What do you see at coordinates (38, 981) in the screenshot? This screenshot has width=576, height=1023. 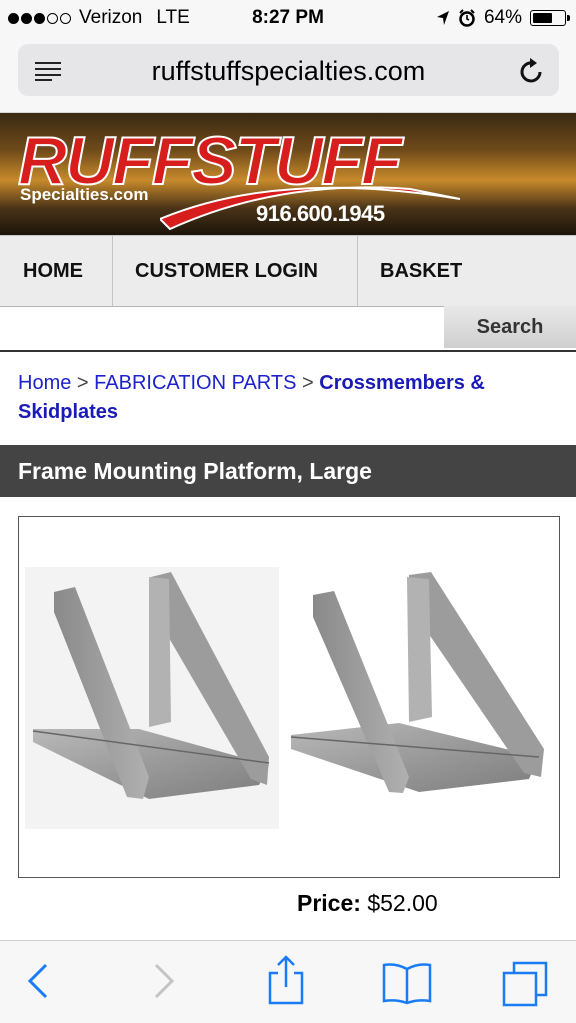 I see `back-icon` at bounding box center [38, 981].